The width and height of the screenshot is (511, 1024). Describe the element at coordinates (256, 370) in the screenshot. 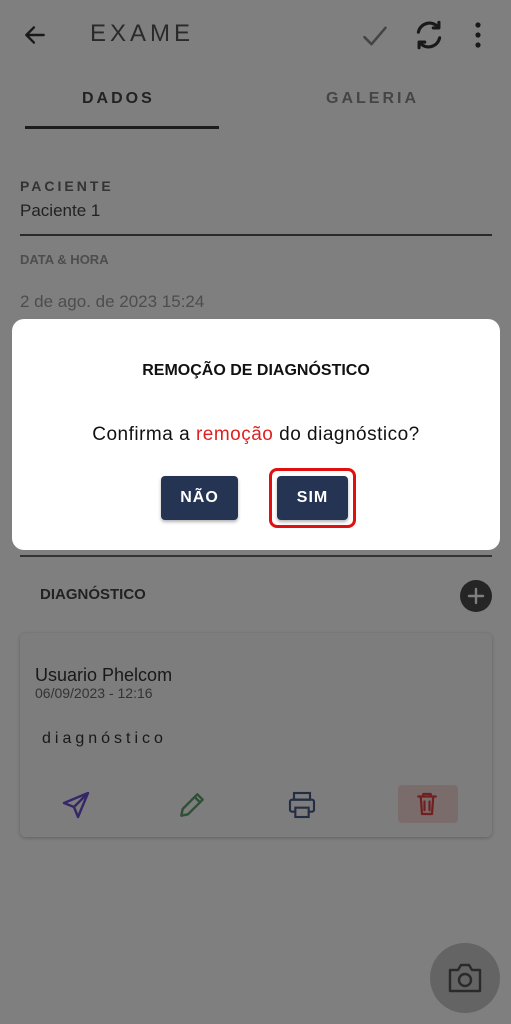

I see `dialog-title: REMOÇÃO DE DIAGNÓSTICO` at that location.